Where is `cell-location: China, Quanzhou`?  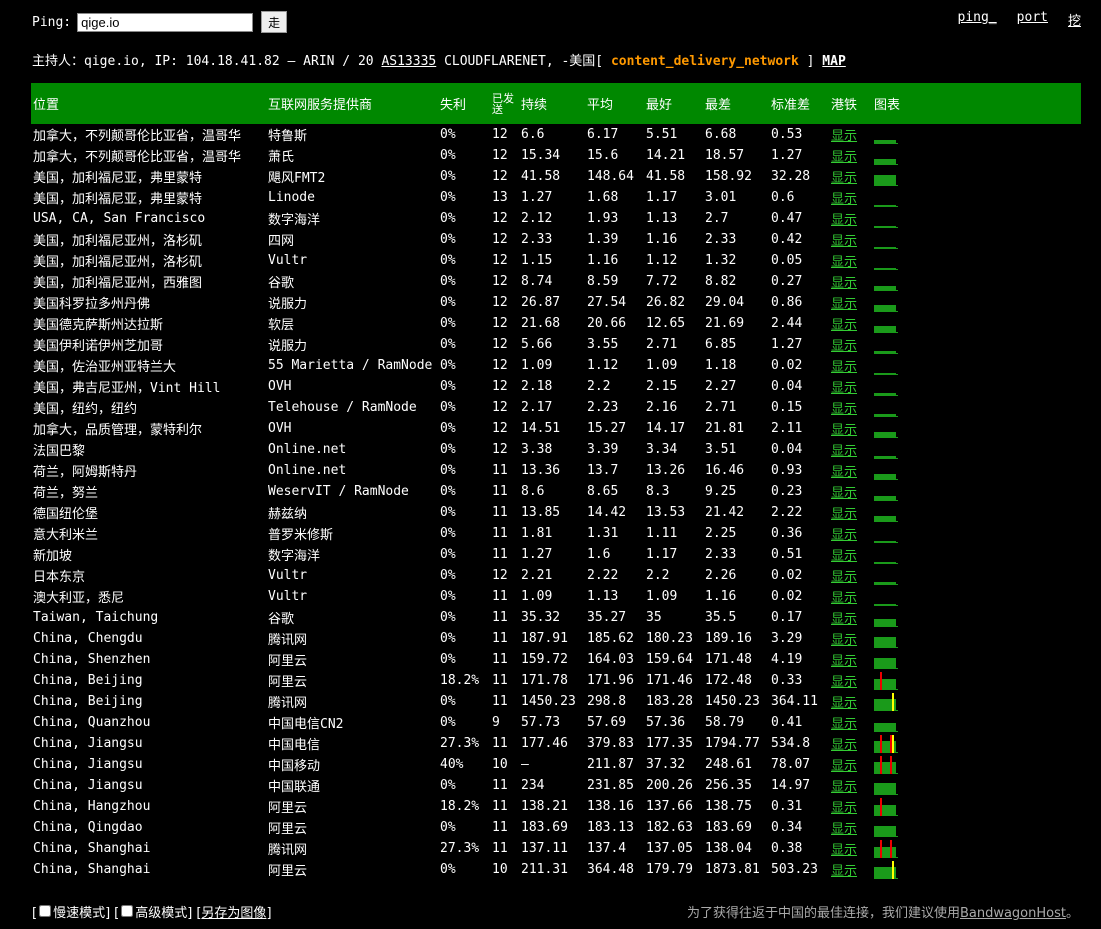
cell-location: China, Quanzhou is located at coordinates (92, 722).